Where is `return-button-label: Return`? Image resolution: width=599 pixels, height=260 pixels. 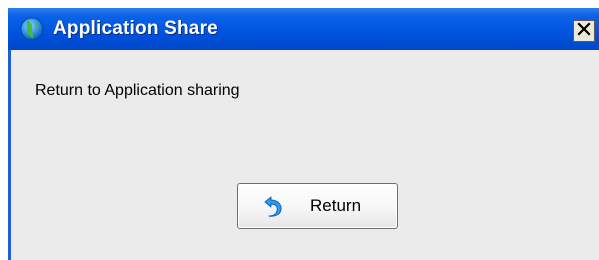 return-button-label: Return is located at coordinates (336, 205).